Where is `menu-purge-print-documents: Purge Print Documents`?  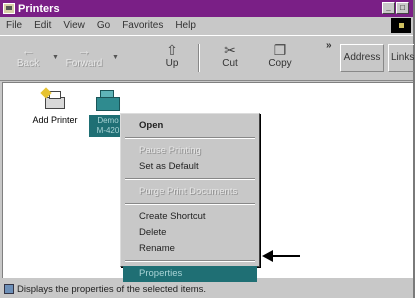
menu-purge-print-documents: Purge Print Documents is located at coordinates (188, 191).